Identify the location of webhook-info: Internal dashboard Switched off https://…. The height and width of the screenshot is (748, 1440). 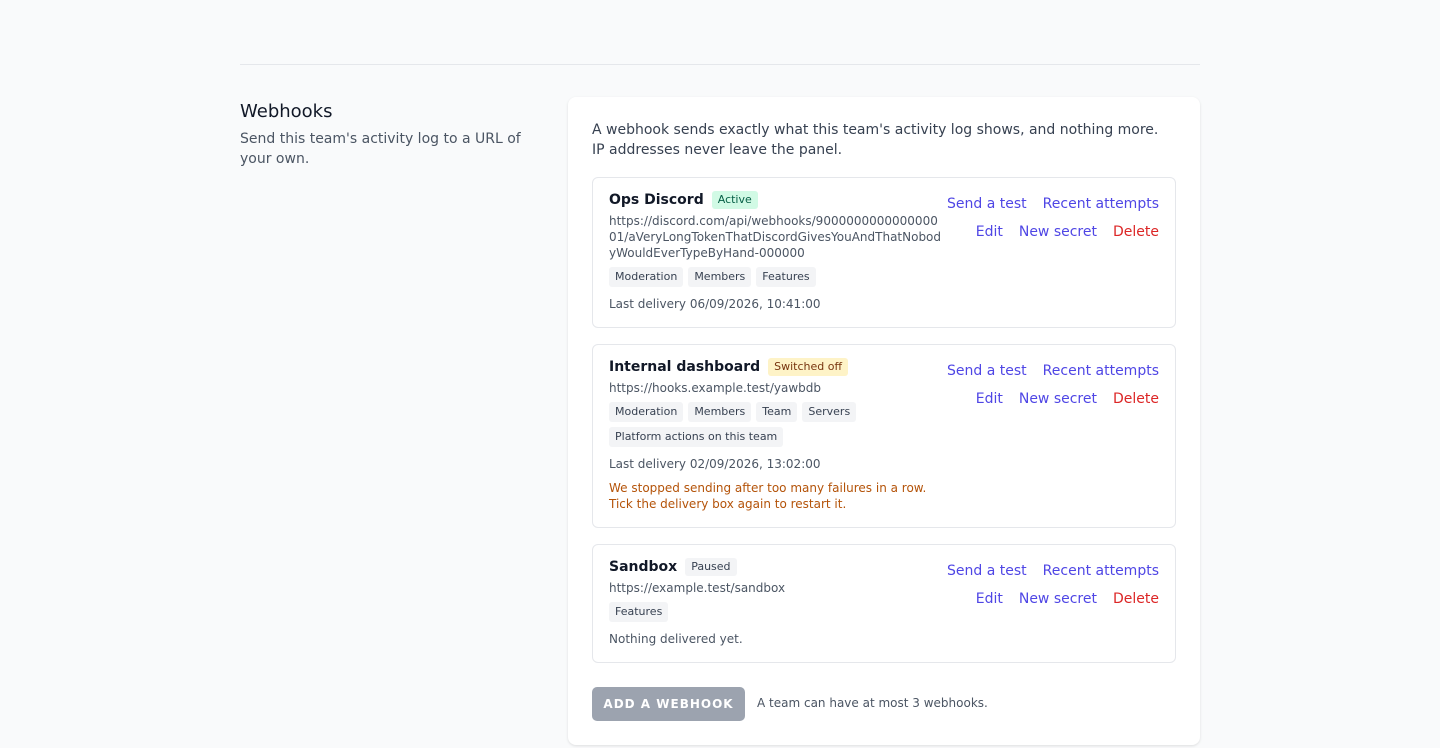
(777, 434).